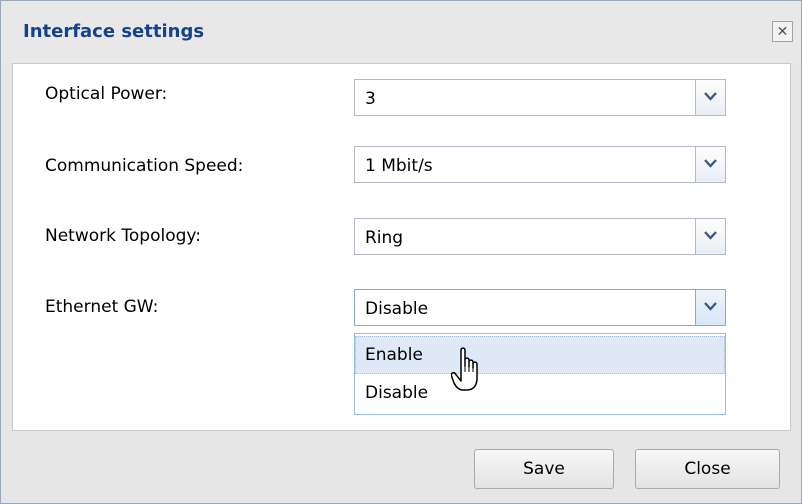  What do you see at coordinates (782, 31) in the screenshot?
I see `close-icon: ✕` at bounding box center [782, 31].